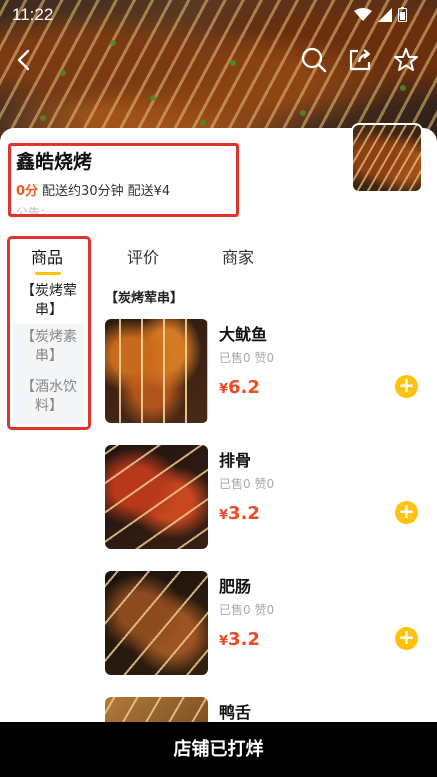 This screenshot has height=777, width=437. I want to click on category-item-grilled-meat: 【炭烤荤串】, so click(49, 301).